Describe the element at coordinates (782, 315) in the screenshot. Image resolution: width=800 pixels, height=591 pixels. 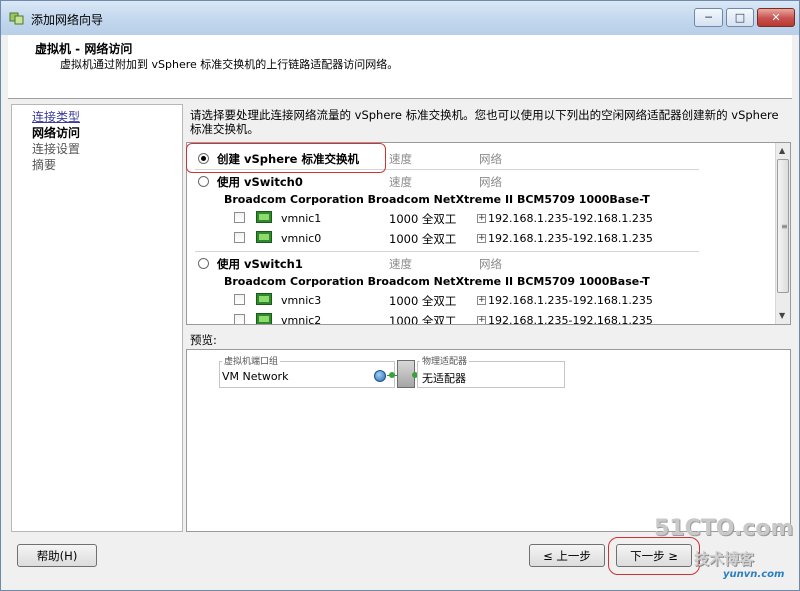
I see `scroll-down-icon: ▼` at that location.